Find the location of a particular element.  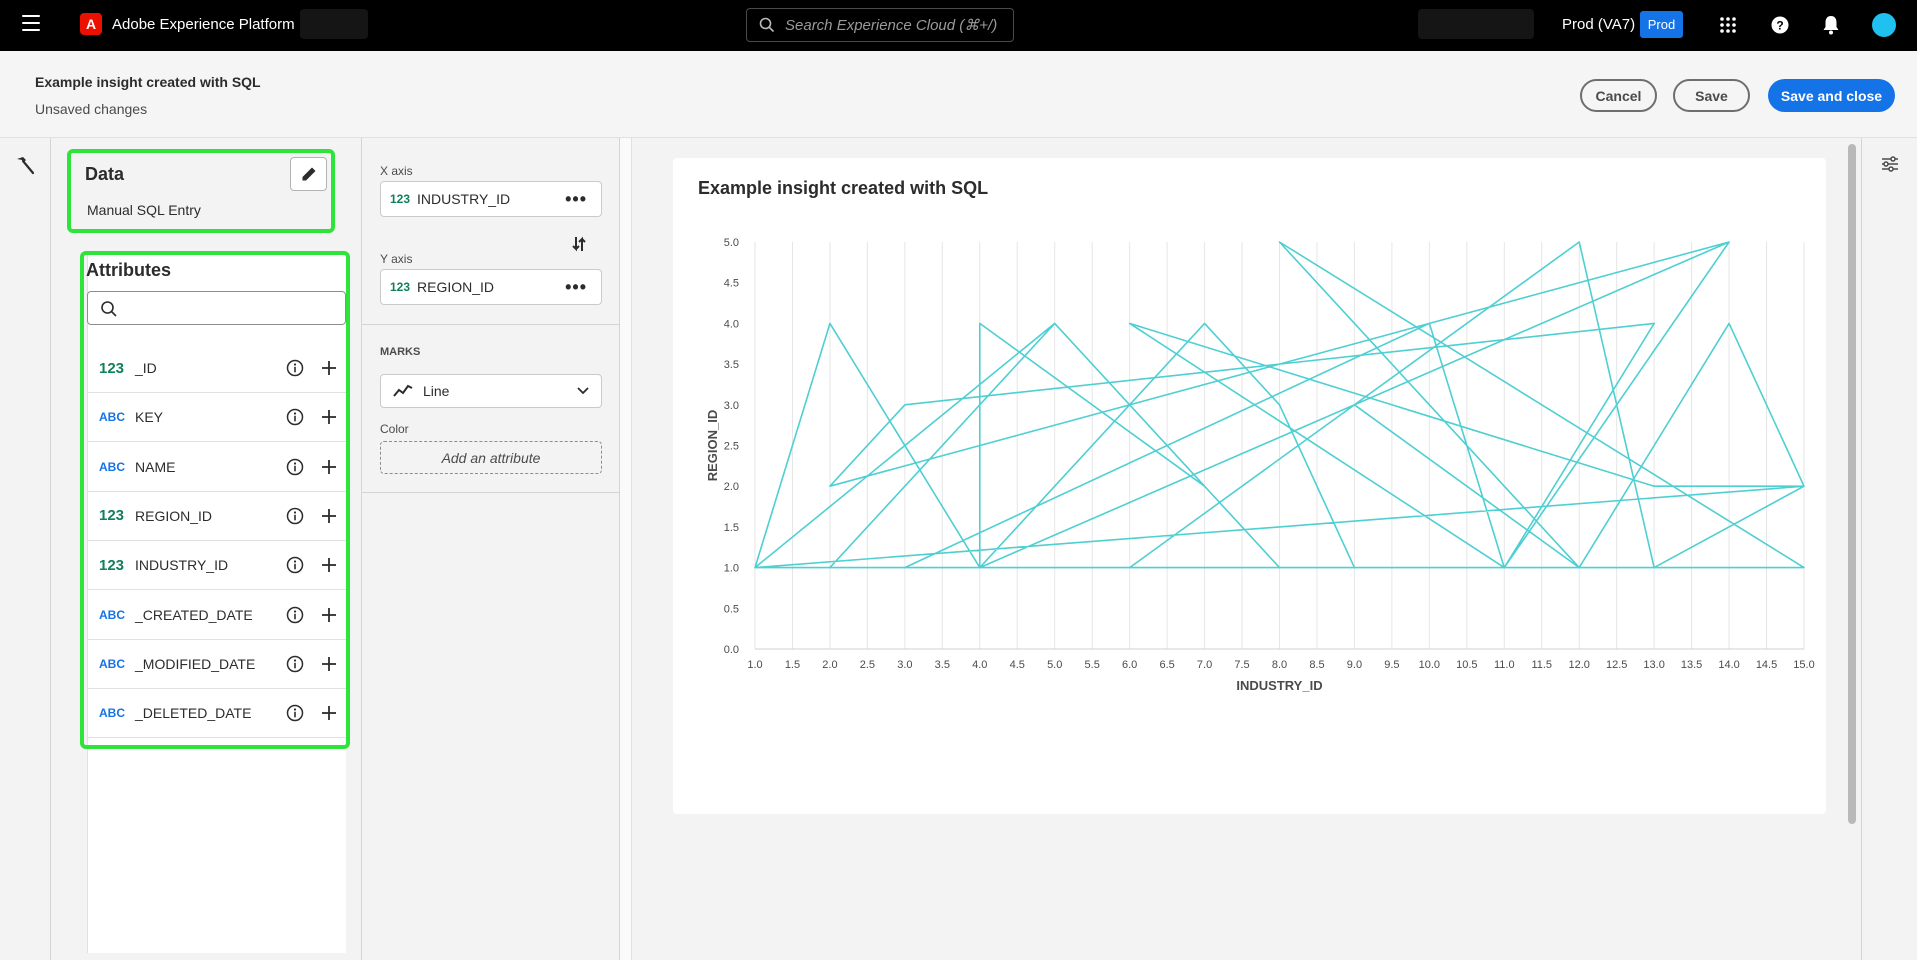

attribute-name: _MODIFIED_DATE is located at coordinates (195, 663).